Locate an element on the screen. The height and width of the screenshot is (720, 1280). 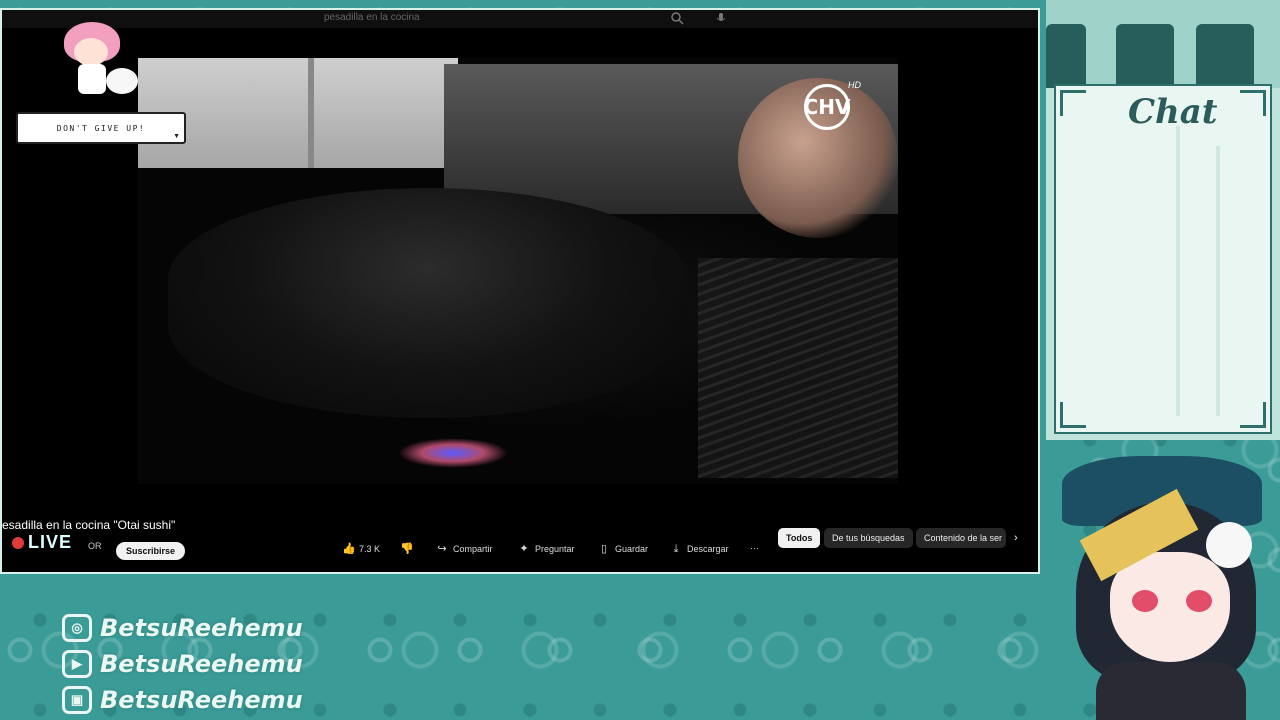
share-label: Compartir is located at coordinates (473, 549).